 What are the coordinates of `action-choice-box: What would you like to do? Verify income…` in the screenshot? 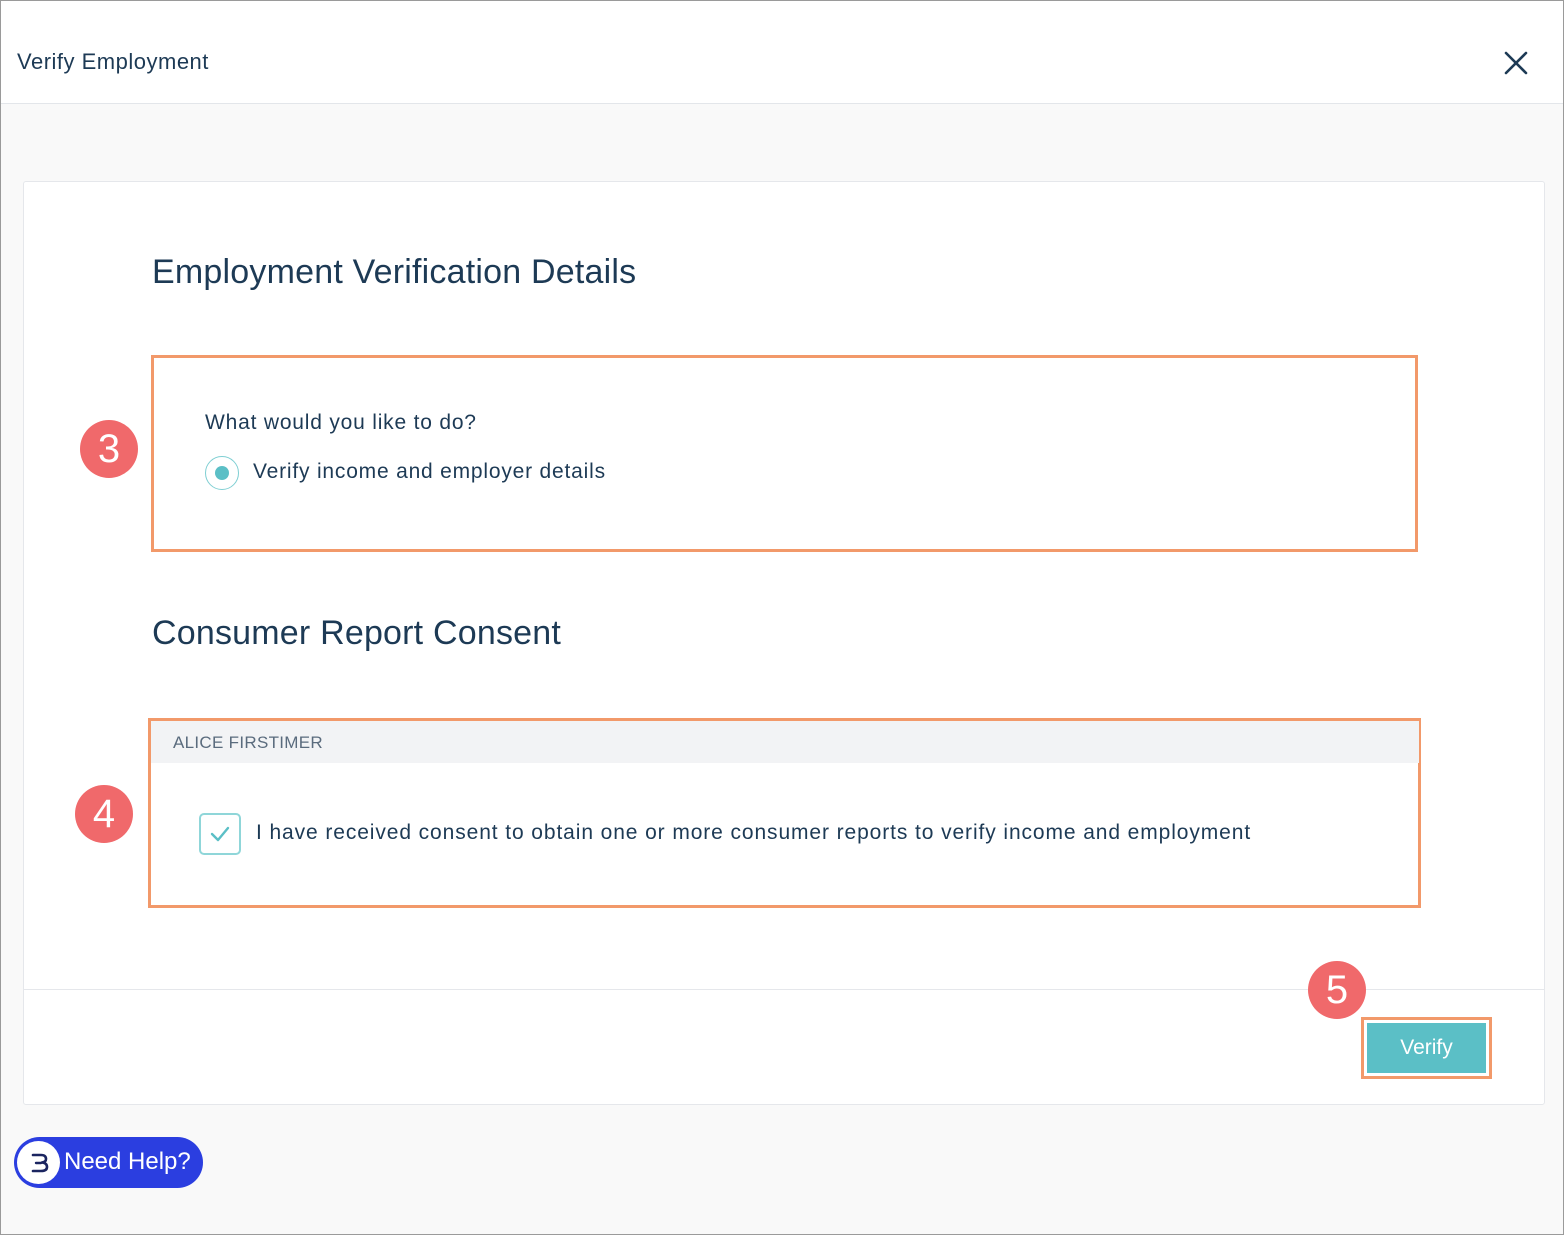 It's located at (784, 453).